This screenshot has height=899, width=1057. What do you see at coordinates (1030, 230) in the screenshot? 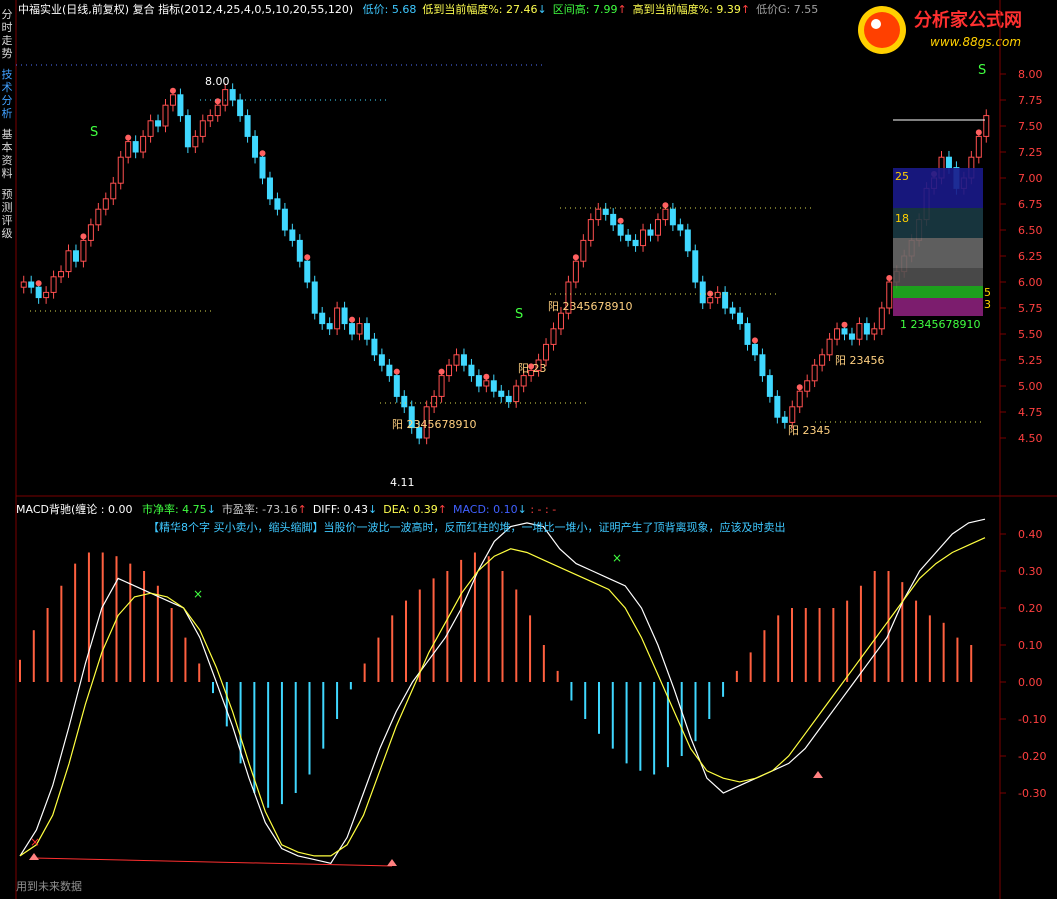
I see `price-tick-label: 6.50` at bounding box center [1030, 230].